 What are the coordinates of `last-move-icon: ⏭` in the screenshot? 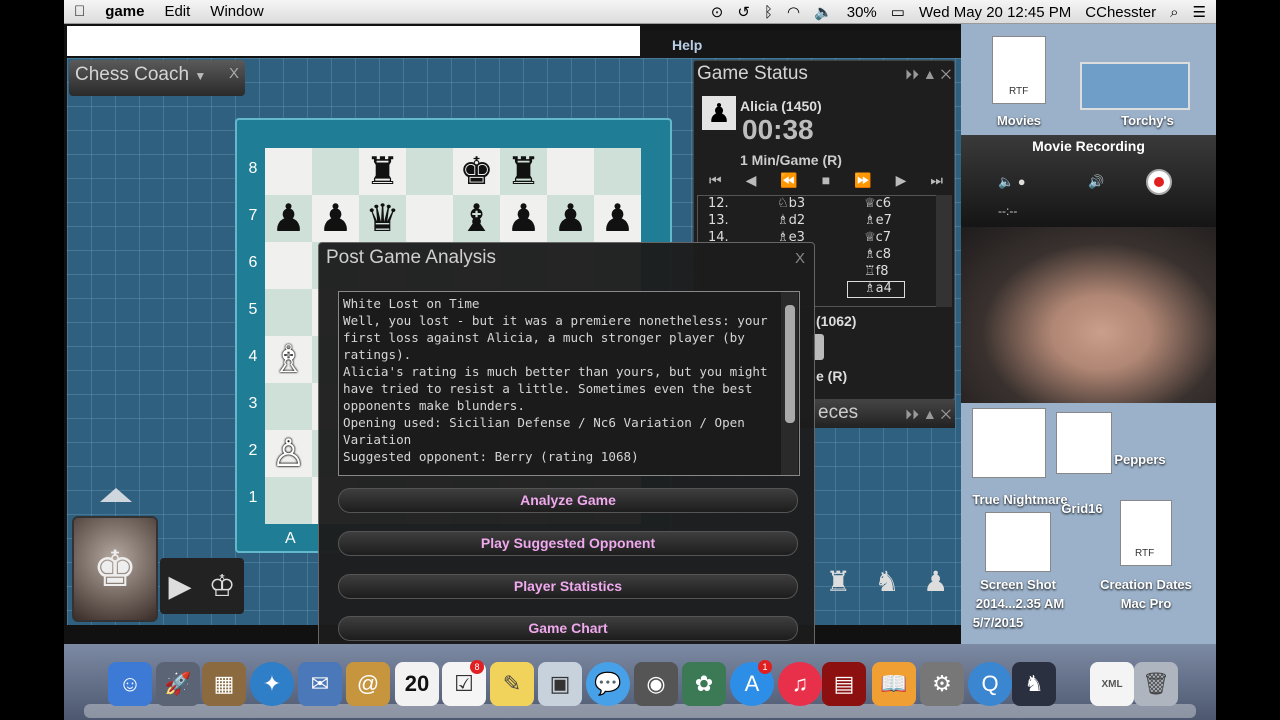 It's located at (936, 180).